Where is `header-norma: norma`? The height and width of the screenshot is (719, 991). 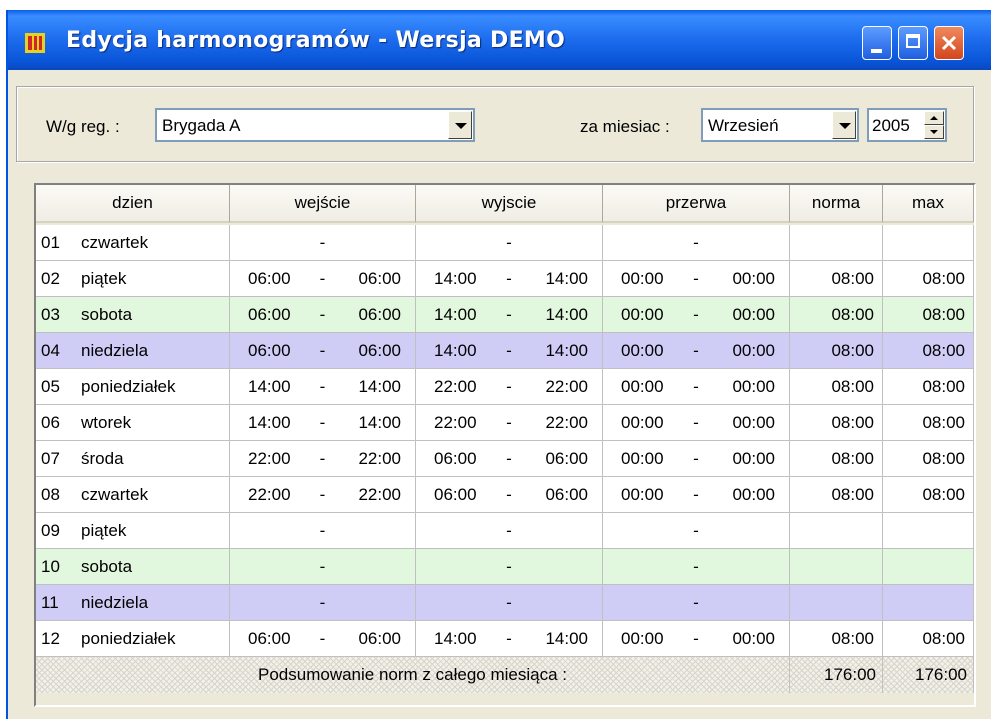
header-norma: norma is located at coordinates (836, 204).